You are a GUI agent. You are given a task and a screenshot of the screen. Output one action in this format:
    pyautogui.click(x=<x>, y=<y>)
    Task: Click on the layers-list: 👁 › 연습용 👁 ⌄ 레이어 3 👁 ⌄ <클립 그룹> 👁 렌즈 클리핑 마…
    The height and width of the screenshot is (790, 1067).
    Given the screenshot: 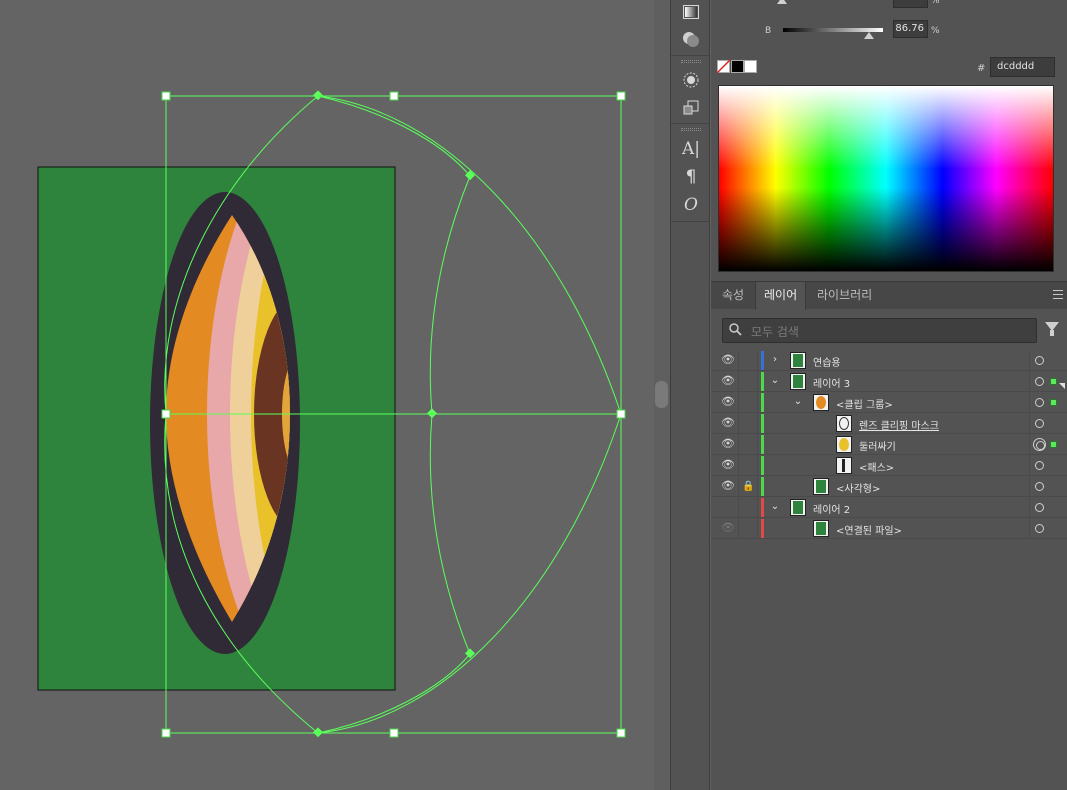 What is the action you would take?
    pyautogui.click(x=889, y=444)
    